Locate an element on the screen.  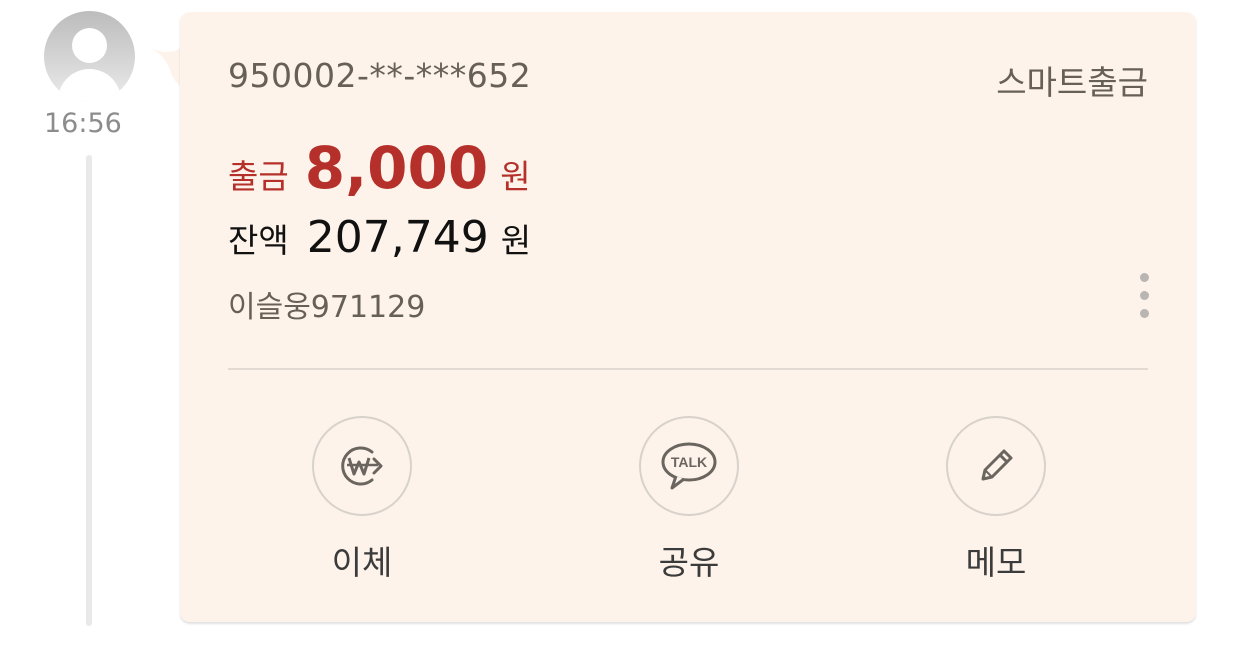
balance-row: 잔액 207,749 원 is located at coordinates (379, 237).